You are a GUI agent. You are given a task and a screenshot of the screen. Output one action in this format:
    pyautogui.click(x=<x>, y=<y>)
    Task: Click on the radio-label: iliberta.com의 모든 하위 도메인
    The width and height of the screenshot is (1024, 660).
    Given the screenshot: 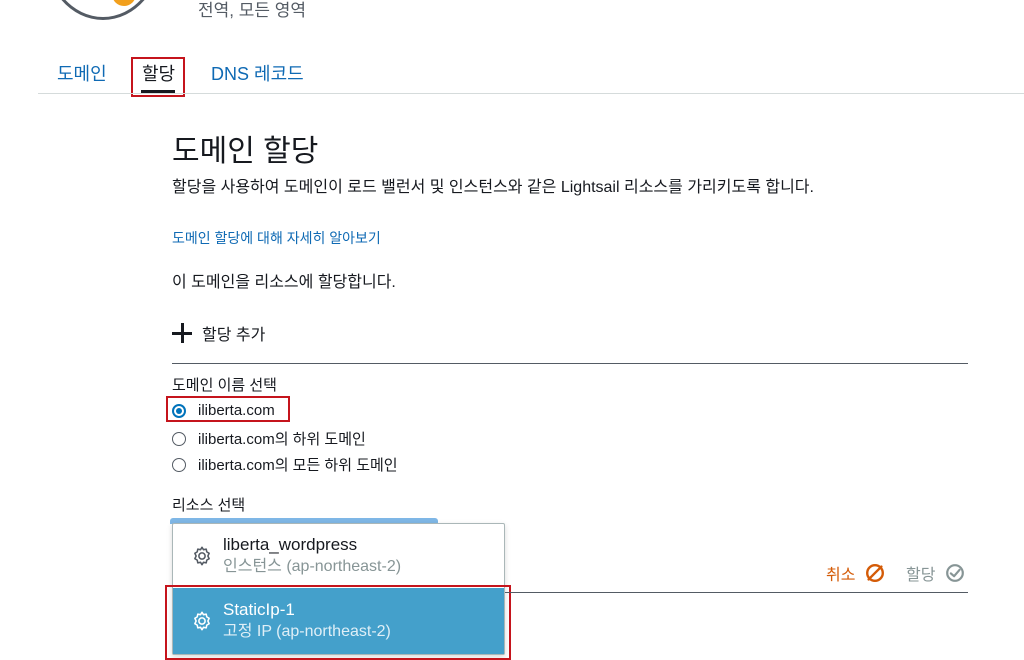 What is the action you would take?
    pyautogui.click(x=298, y=465)
    